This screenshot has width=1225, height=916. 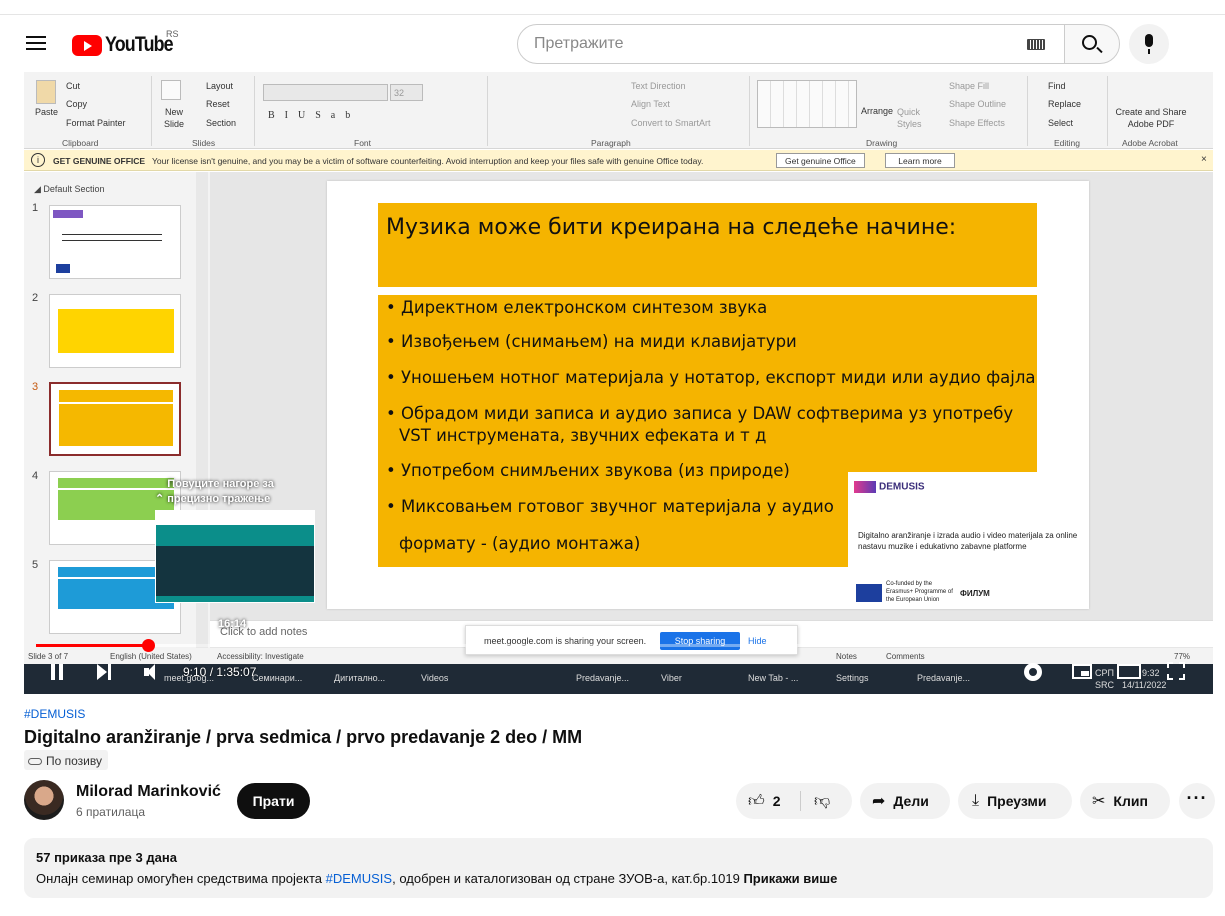 I want to click on select-button: Select, so click(x=1061, y=123).